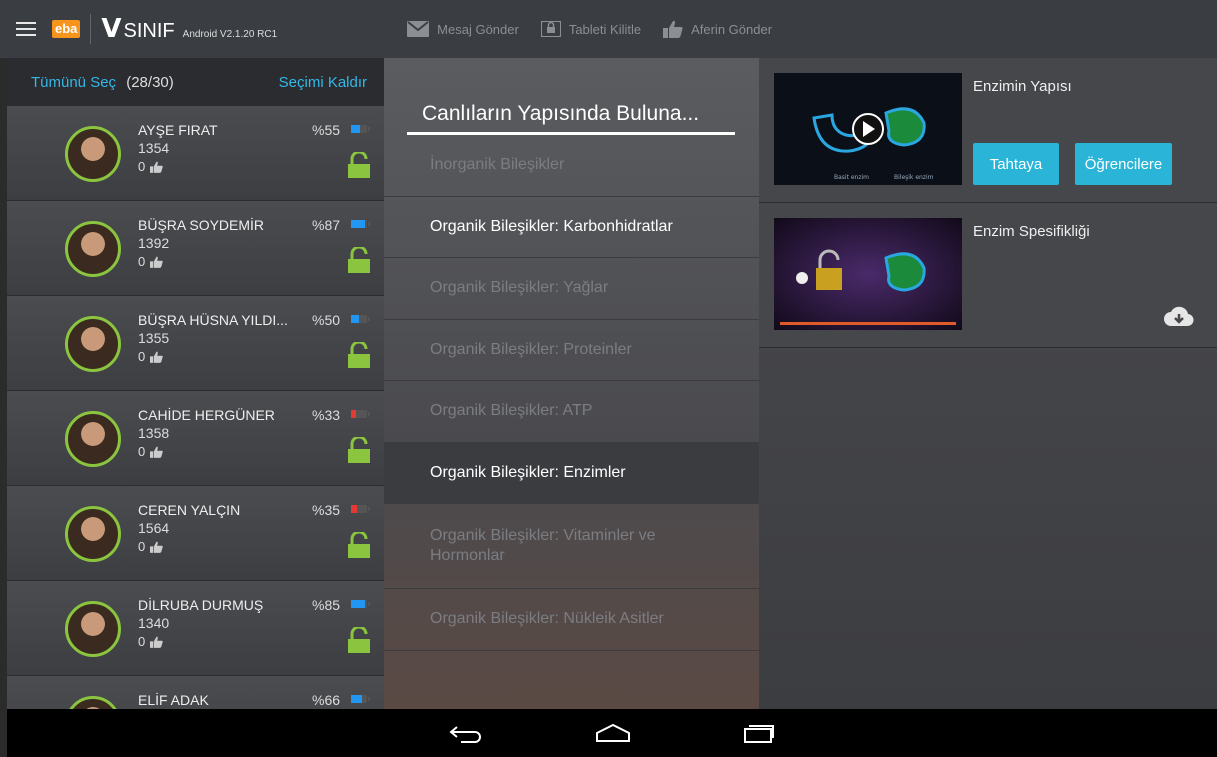  What do you see at coordinates (195, 153) in the screenshot?
I see `student-row: AYŞE FIRAT 1354 0 %55` at bounding box center [195, 153].